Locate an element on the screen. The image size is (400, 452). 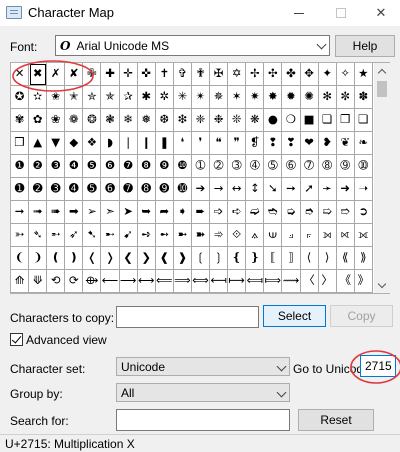
char-cell: ➸ is located at coordinates (110, 235).